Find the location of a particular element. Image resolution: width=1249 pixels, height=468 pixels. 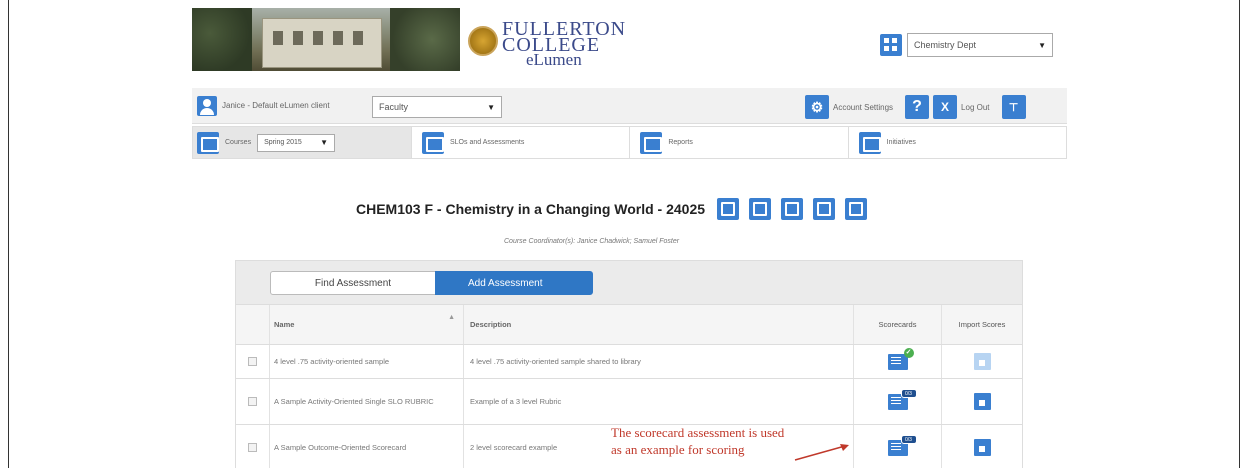

scorecard-cell: ✓ is located at coordinates (898, 361).